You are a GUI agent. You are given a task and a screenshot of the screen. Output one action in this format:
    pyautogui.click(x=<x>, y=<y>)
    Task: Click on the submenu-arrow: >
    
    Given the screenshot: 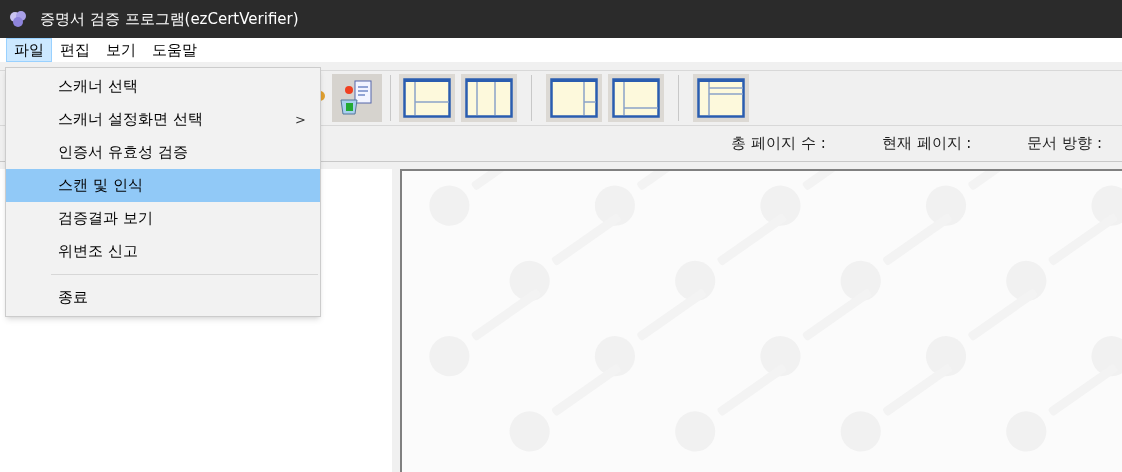 What is the action you would take?
    pyautogui.click(x=300, y=119)
    